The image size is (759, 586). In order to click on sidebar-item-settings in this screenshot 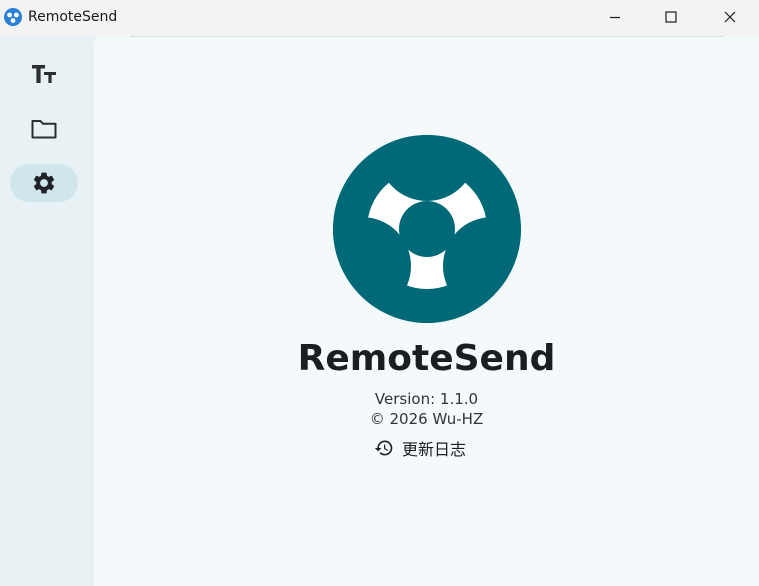, I will do `click(44, 183)`.